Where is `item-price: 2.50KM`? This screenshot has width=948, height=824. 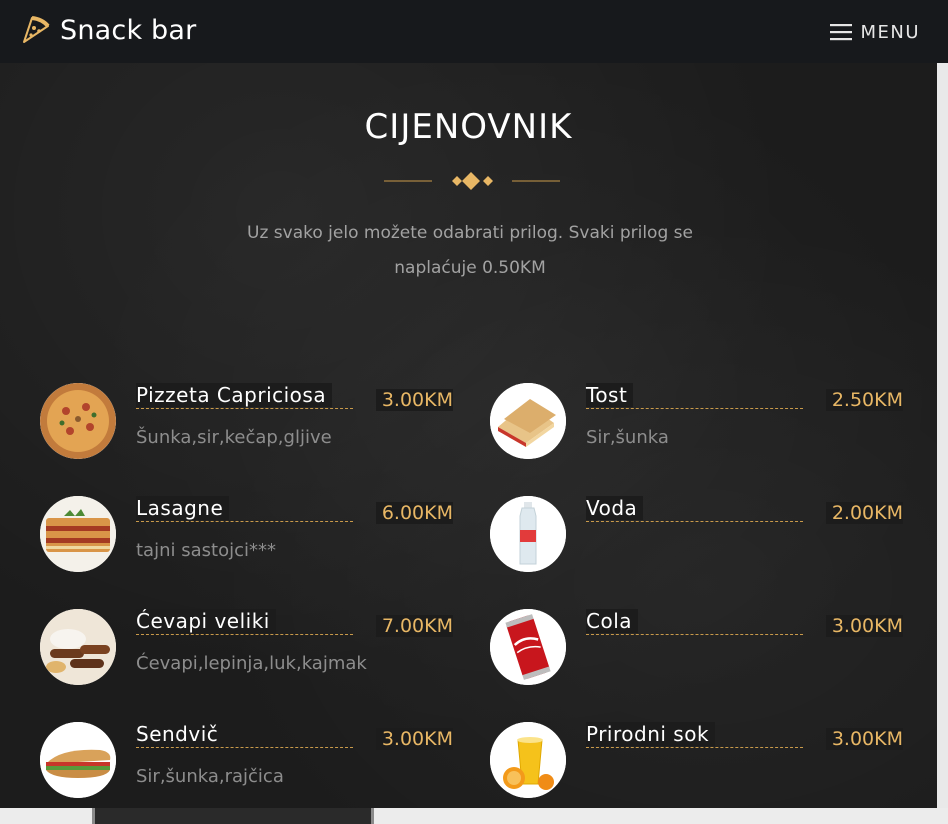
item-price: 2.50KM is located at coordinates (864, 400).